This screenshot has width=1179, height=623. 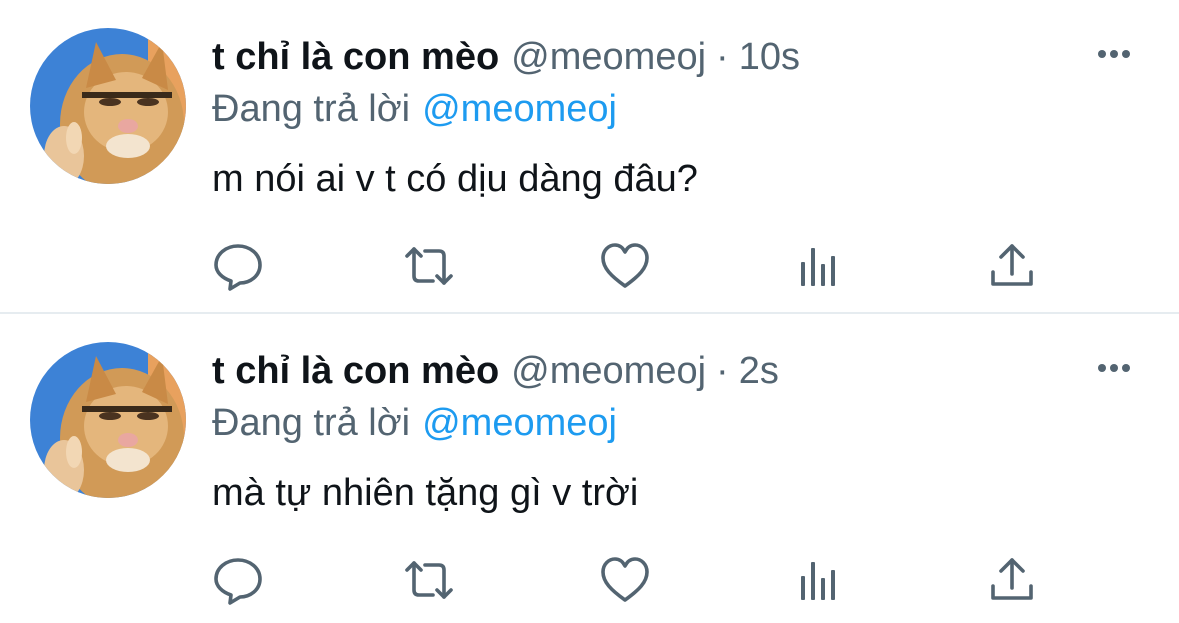 I want to click on tweet-text: m nói ai v t có dịu dàng đâu?, so click(x=455, y=179).